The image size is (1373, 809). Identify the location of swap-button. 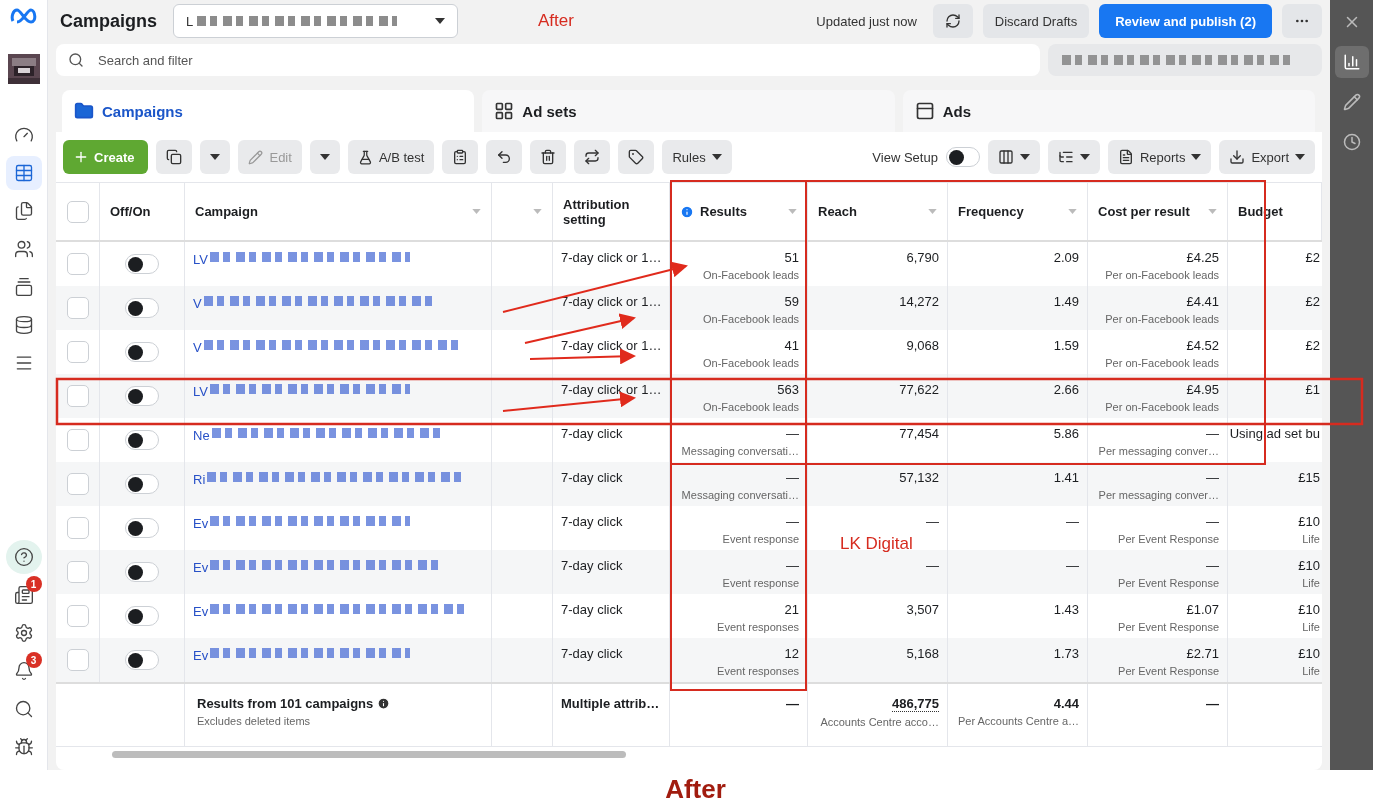
(592, 157).